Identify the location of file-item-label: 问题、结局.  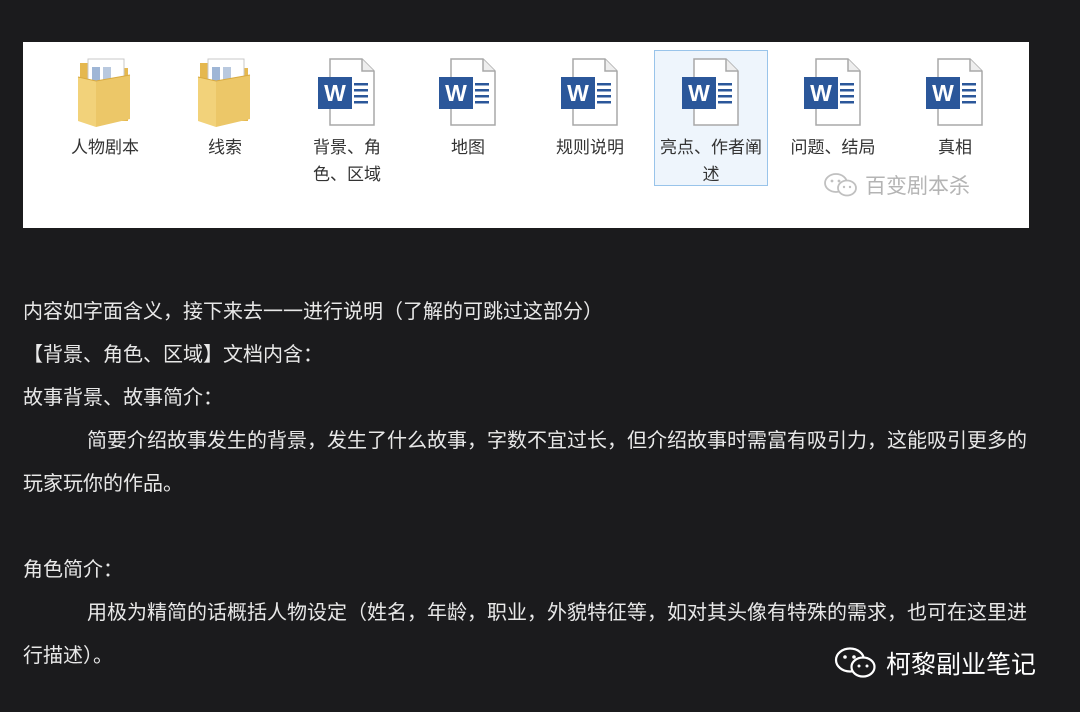
(833, 148).